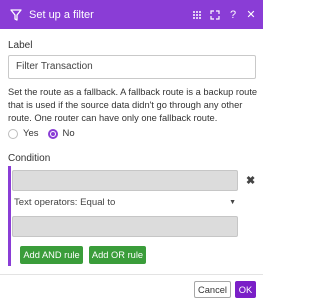  What do you see at coordinates (15, 14) in the screenshot?
I see `filter-icon` at bounding box center [15, 14].